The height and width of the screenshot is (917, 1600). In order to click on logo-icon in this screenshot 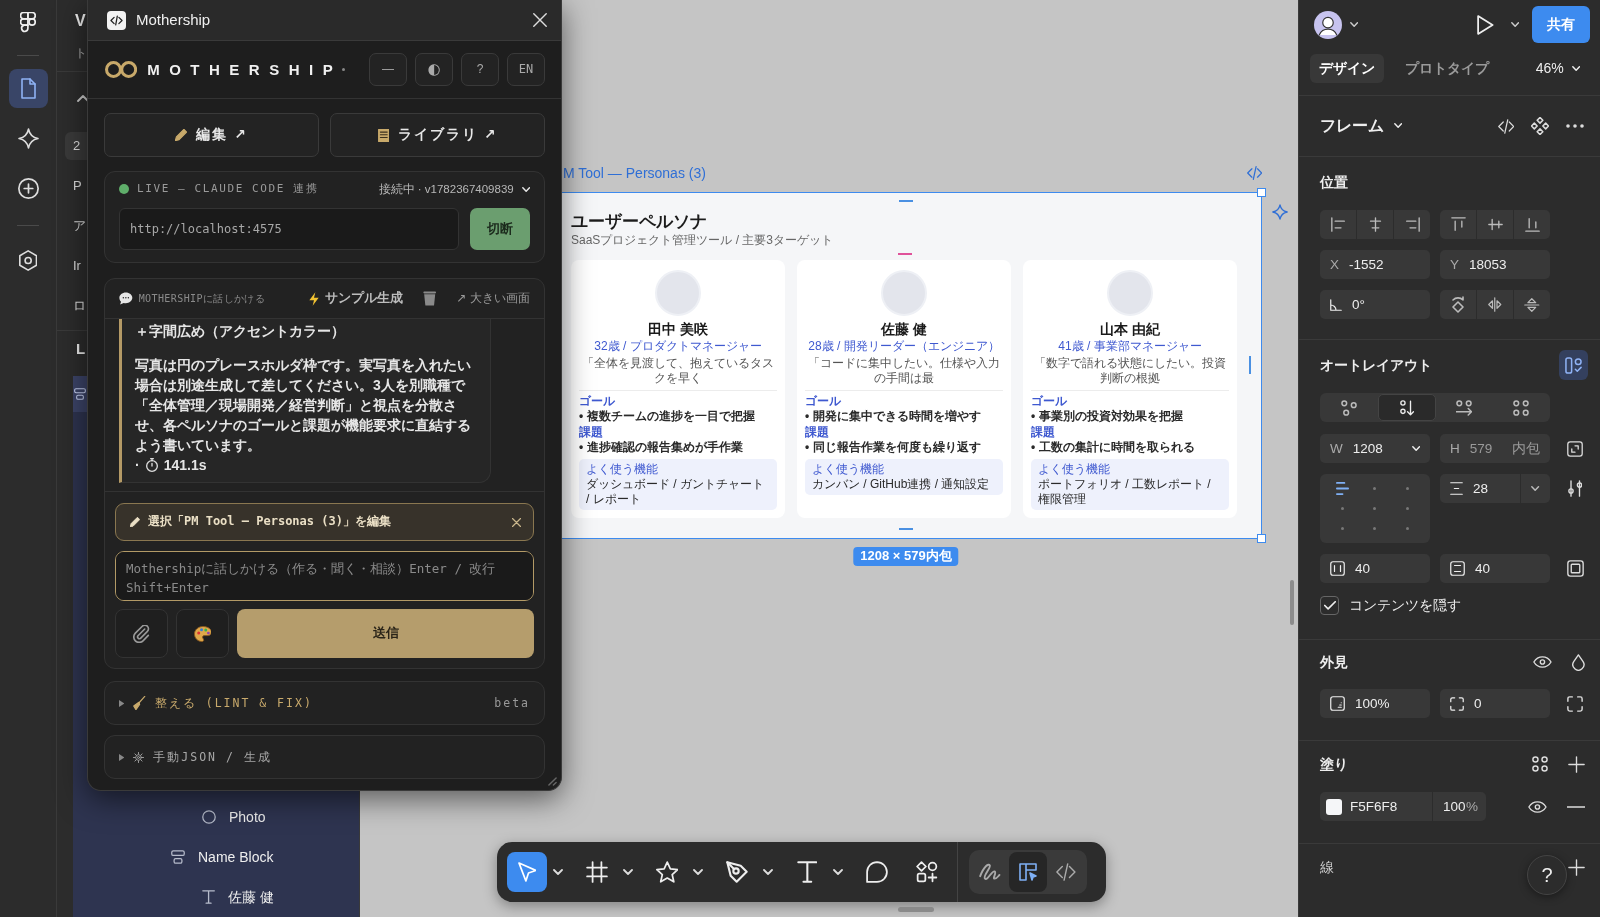, I will do `click(28, 22)`.